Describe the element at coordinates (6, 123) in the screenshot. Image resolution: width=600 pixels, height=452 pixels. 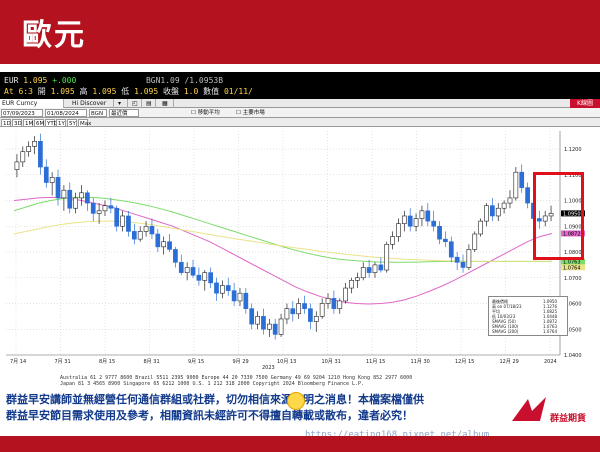
I see `period-1d: 1D` at that location.